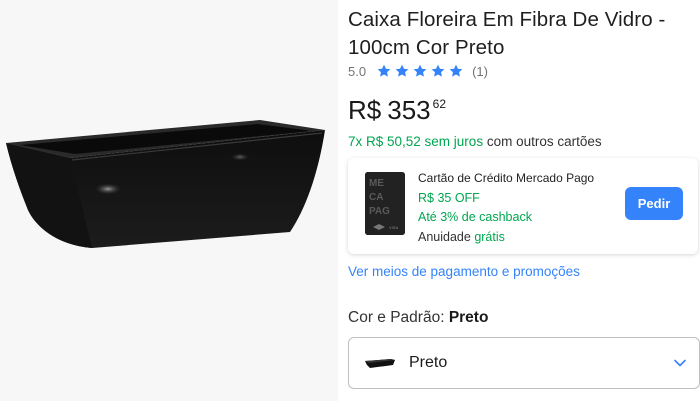 This screenshot has height=401, width=700. Describe the element at coordinates (357, 71) in the screenshot. I see `rating-score: 5.0` at that location.